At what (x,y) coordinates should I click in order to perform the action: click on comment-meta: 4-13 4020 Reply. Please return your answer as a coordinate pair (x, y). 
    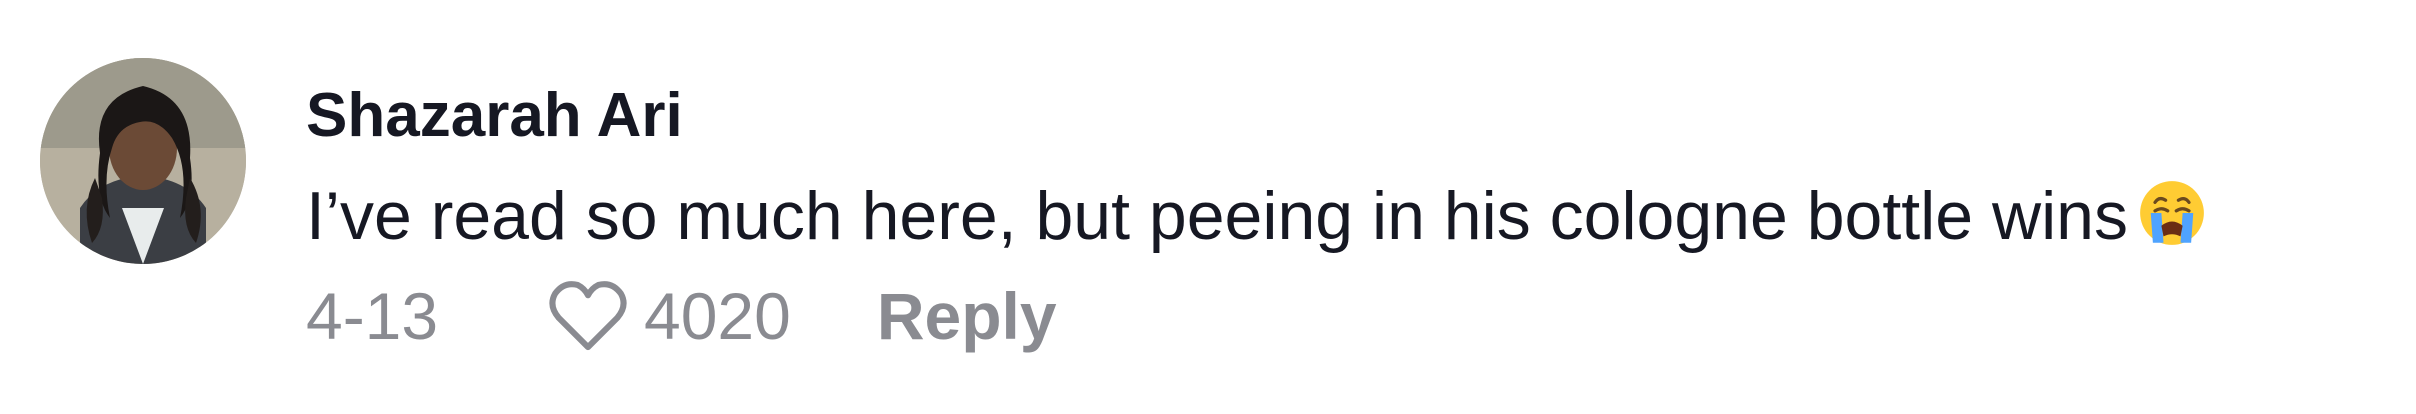
    Looking at the image, I should click on (681, 316).